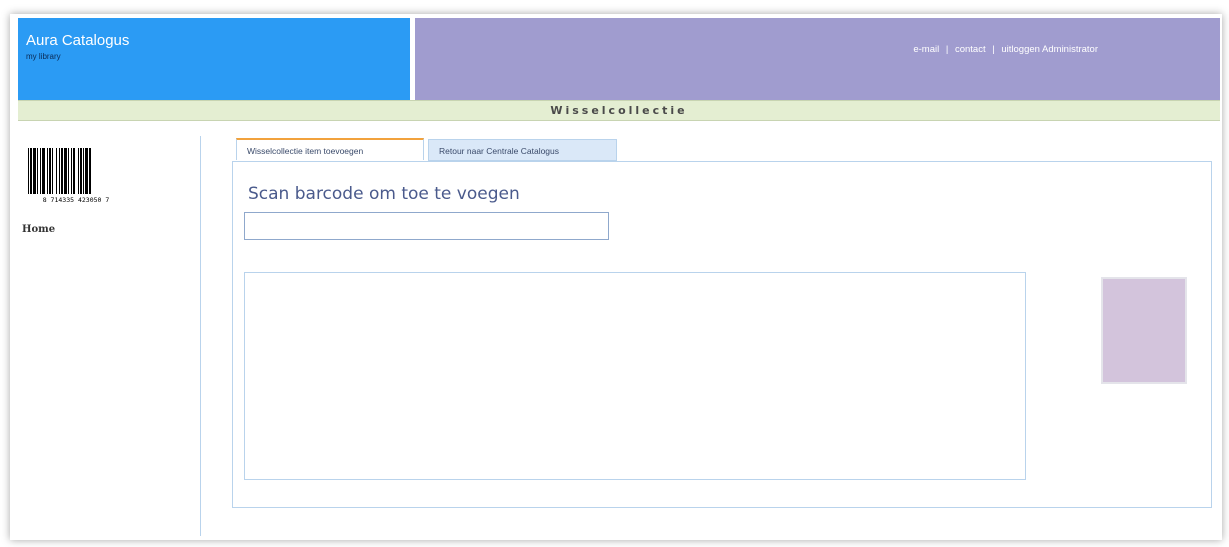 This screenshot has height=547, width=1229. Describe the element at coordinates (109, 336) in the screenshot. I see `sidebar: 8 714335 423050 7 Home` at that location.